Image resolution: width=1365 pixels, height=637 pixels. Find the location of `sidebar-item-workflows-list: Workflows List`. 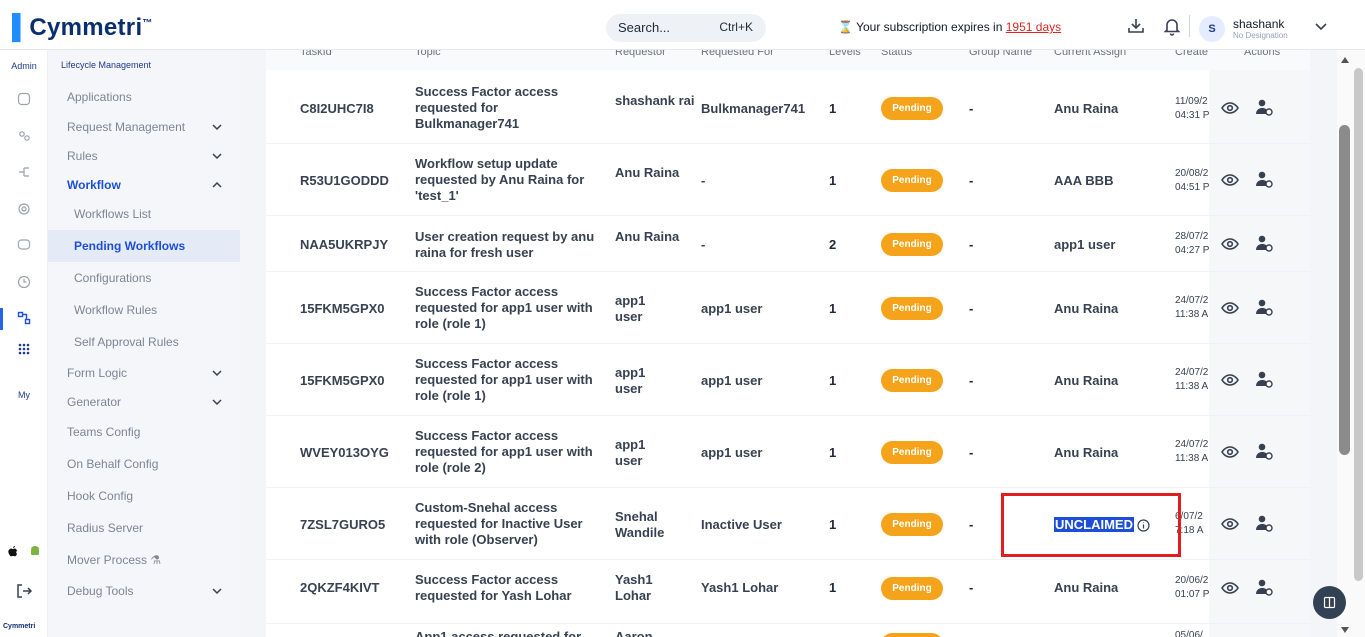

sidebar-item-workflows-list: Workflows List is located at coordinates (112, 214).